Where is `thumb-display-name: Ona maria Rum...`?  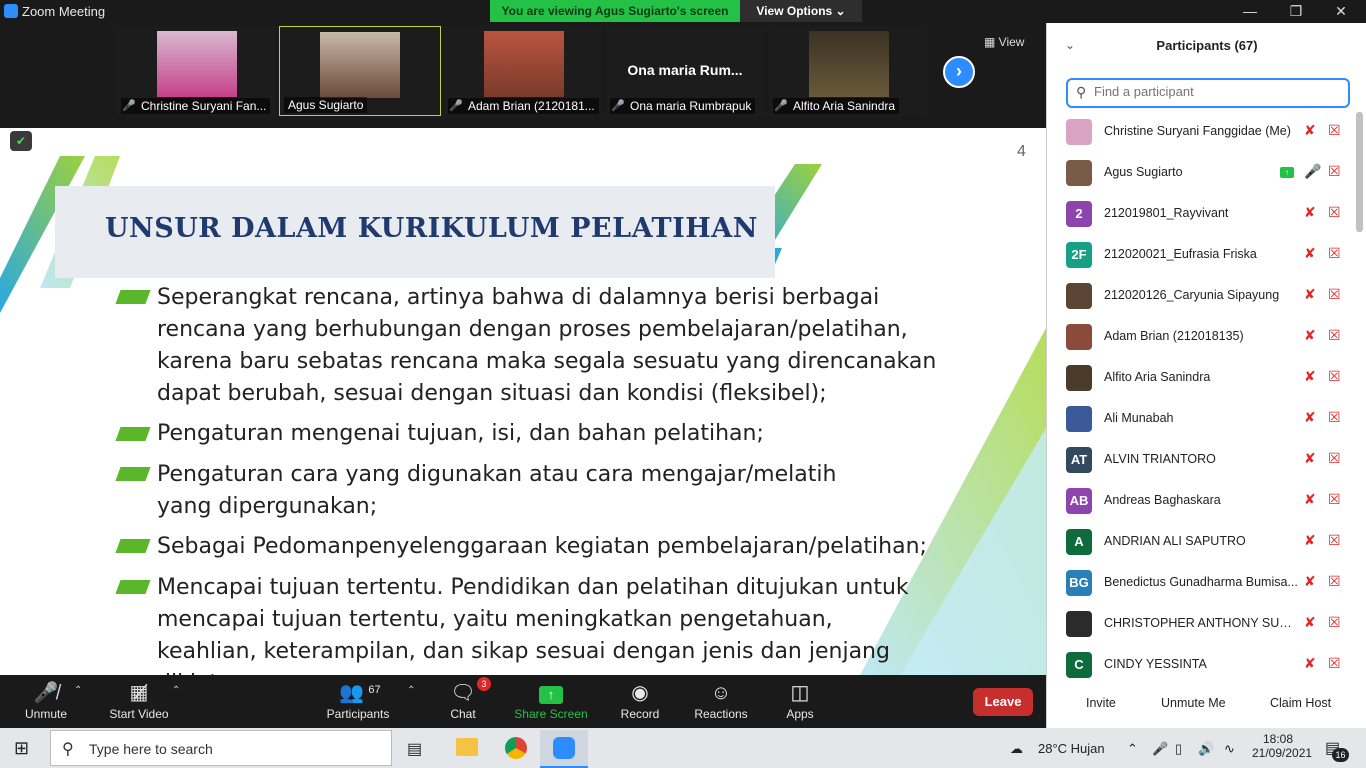 thumb-display-name: Ona maria Rum... is located at coordinates (685, 70).